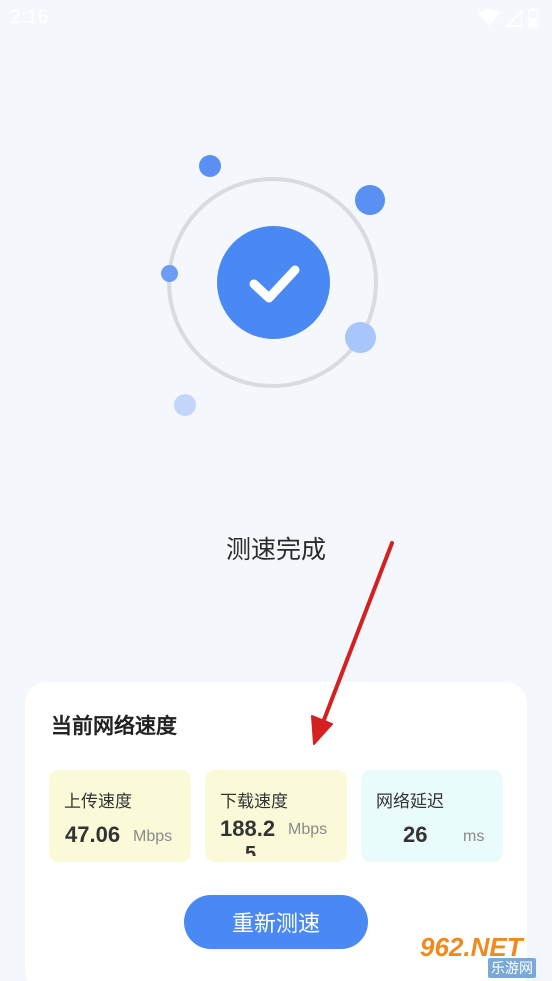 Image resolution: width=552 pixels, height=981 pixels. Describe the element at coordinates (410, 802) in the screenshot. I see `latency-label: 网络延迟` at that location.